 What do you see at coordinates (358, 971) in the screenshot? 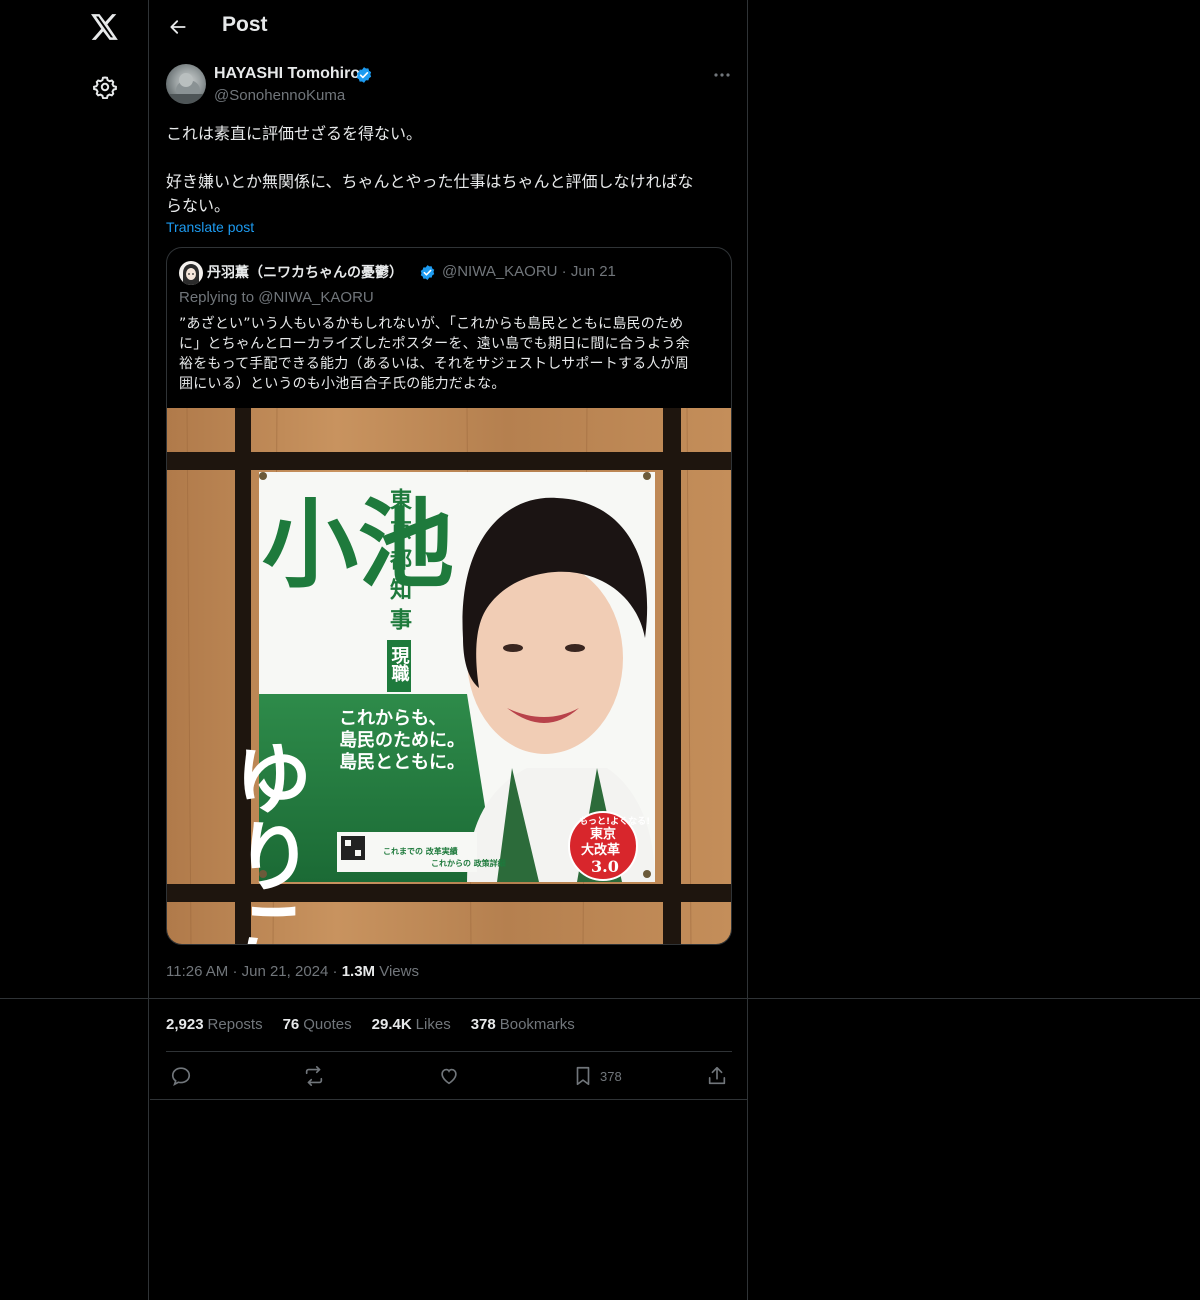
I see `views-count: 1.3M` at bounding box center [358, 971].